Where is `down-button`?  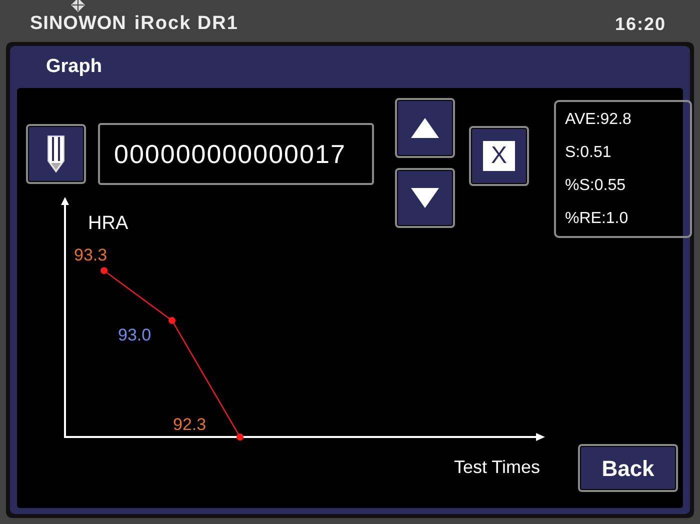
down-button is located at coordinates (425, 198).